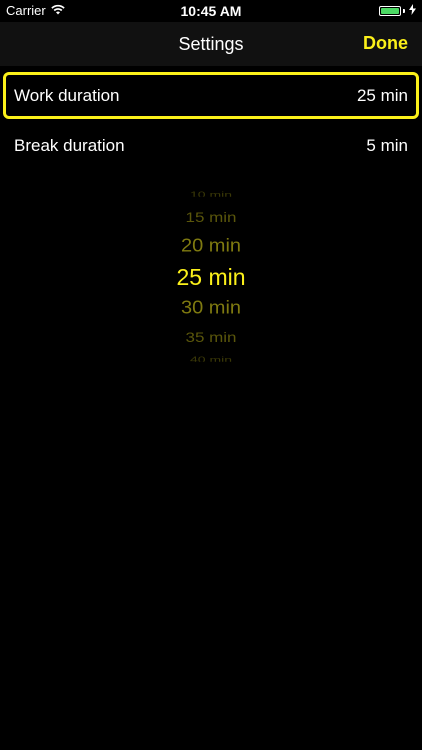 The width and height of the screenshot is (422, 750). Describe the element at coordinates (211, 193) in the screenshot. I see `picker-option: 10 min` at that location.